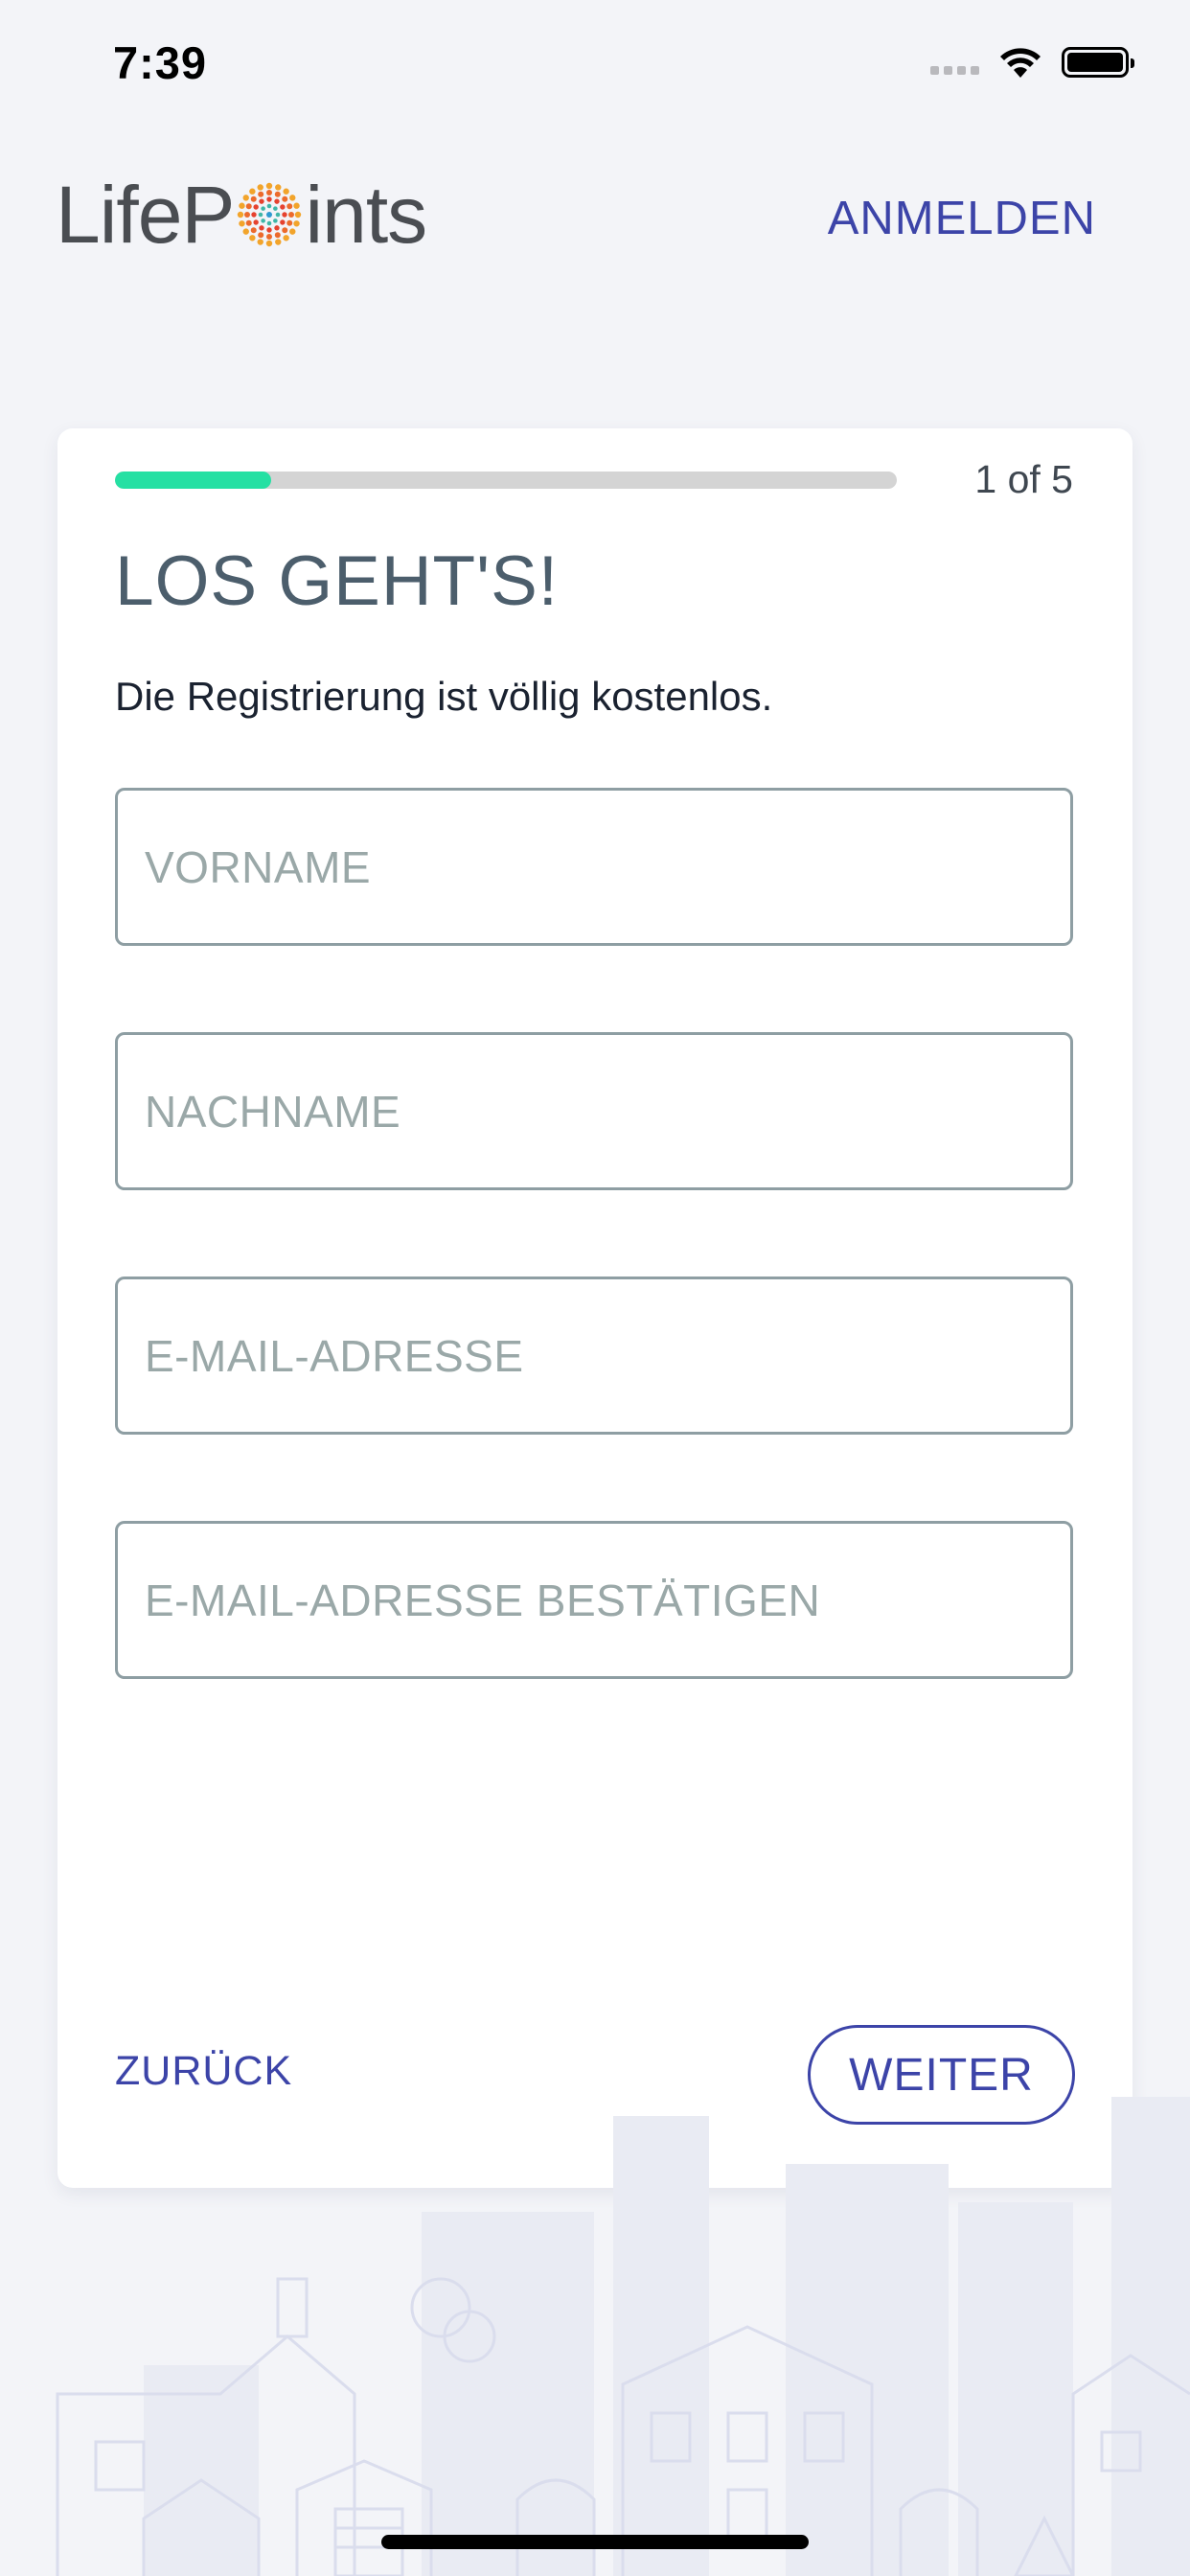  What do you see at coordinates (594, 867) in the screenshot?
I see `first-name-field` at bounding box center [594, 867].